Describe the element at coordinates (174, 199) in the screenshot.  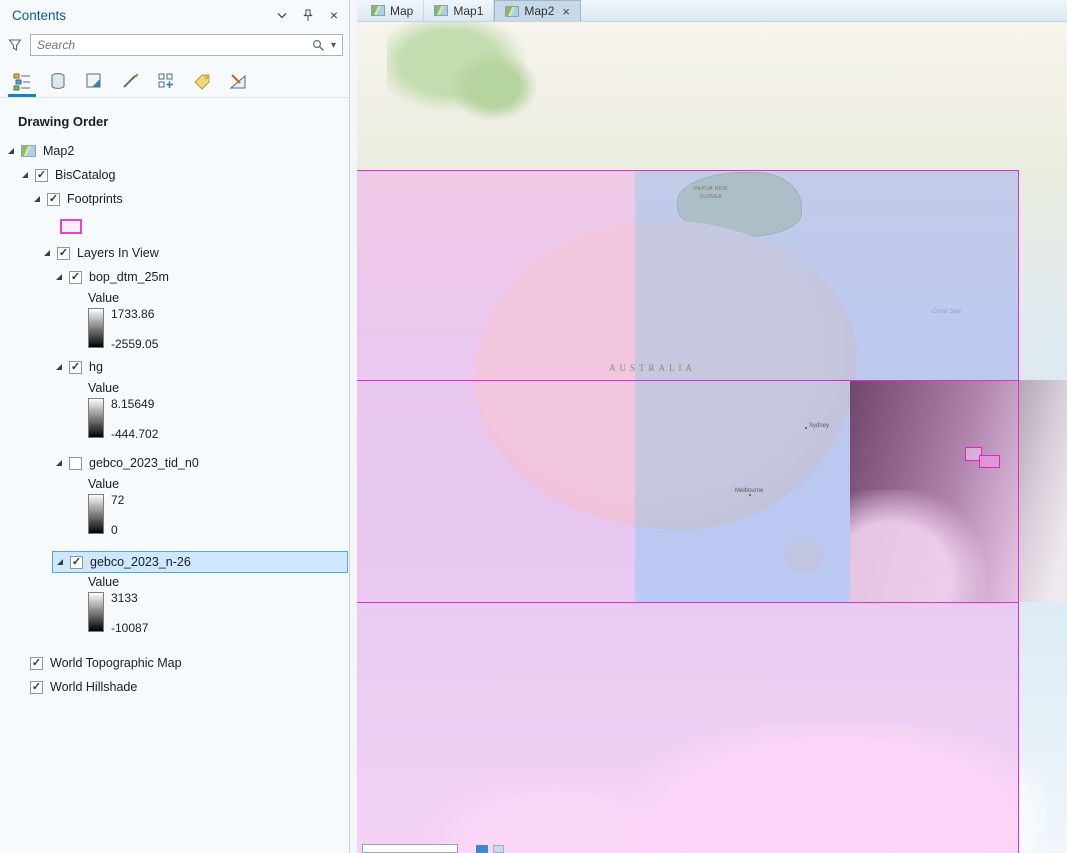
I see `tree-item-footprints: ✓ Footprints` at that location.